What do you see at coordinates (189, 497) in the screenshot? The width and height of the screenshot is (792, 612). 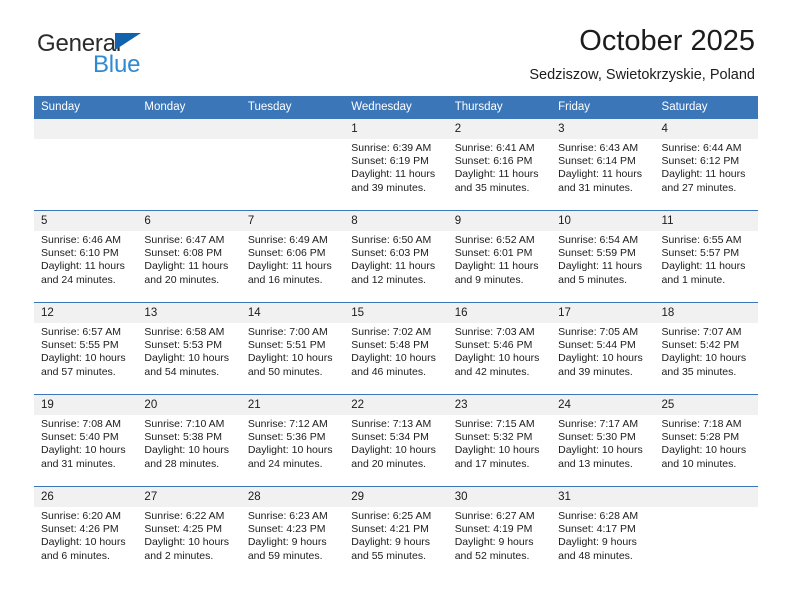 I see `day-number: 27` at bounding box center [189, 497].